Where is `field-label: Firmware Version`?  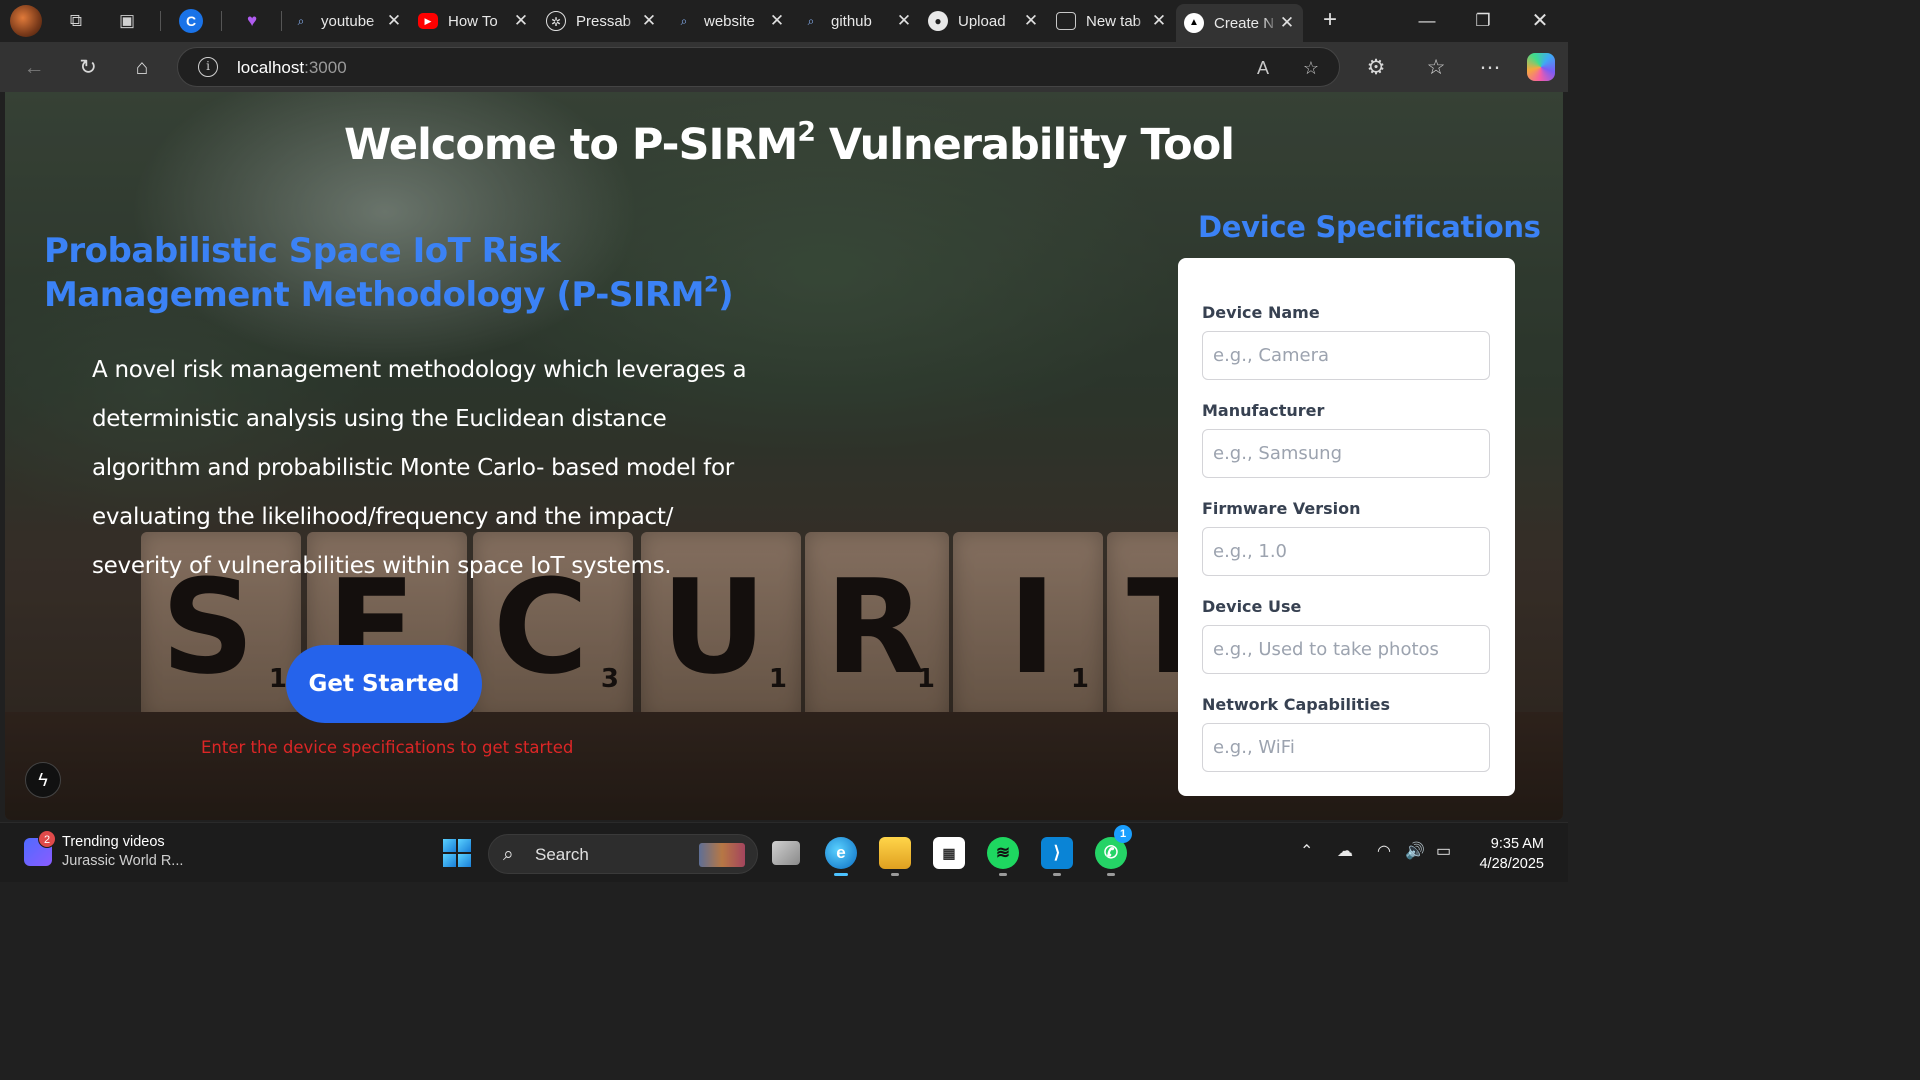 field-label: Firmware Version is located at coordinates (1281, 508).